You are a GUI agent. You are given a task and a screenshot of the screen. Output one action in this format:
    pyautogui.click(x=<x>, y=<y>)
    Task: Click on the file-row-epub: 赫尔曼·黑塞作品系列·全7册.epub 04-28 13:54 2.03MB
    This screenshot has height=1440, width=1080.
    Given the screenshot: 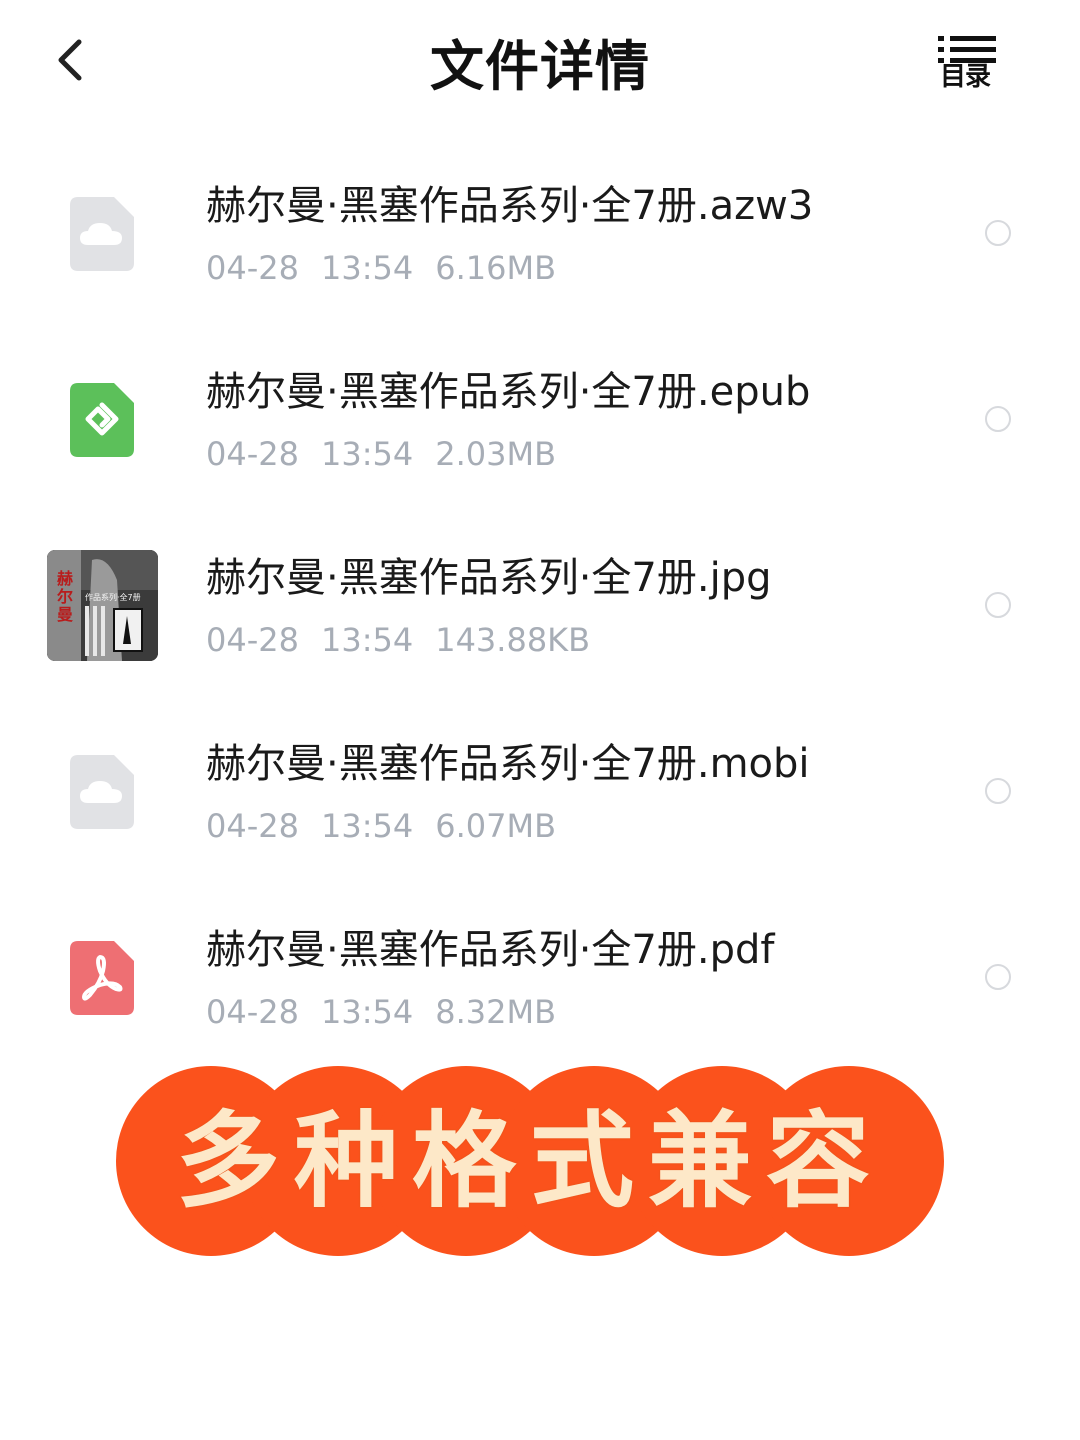 What is the action you would take?
    pyautogui.click(x=540, y=419)
    